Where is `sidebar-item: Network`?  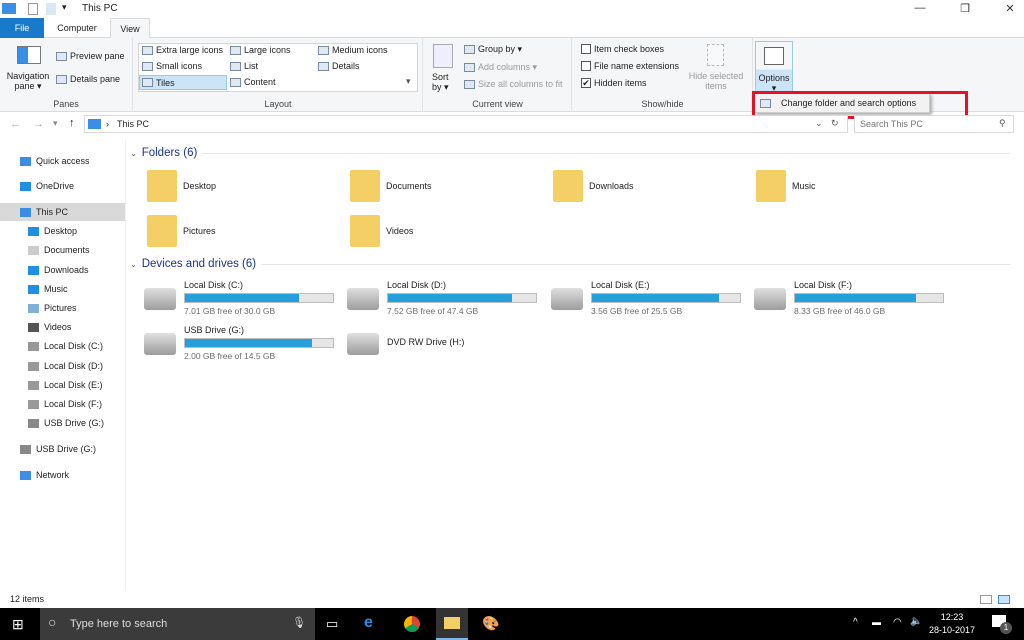
sidebar-item: Network is located at coordinates (62, 475).